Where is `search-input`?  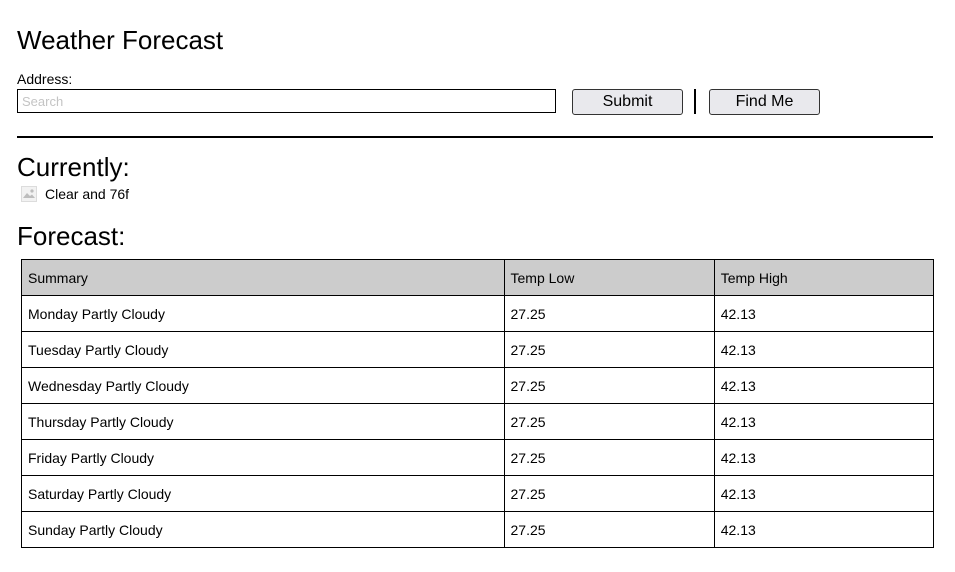
search-input is located at coordinates (286, 101).